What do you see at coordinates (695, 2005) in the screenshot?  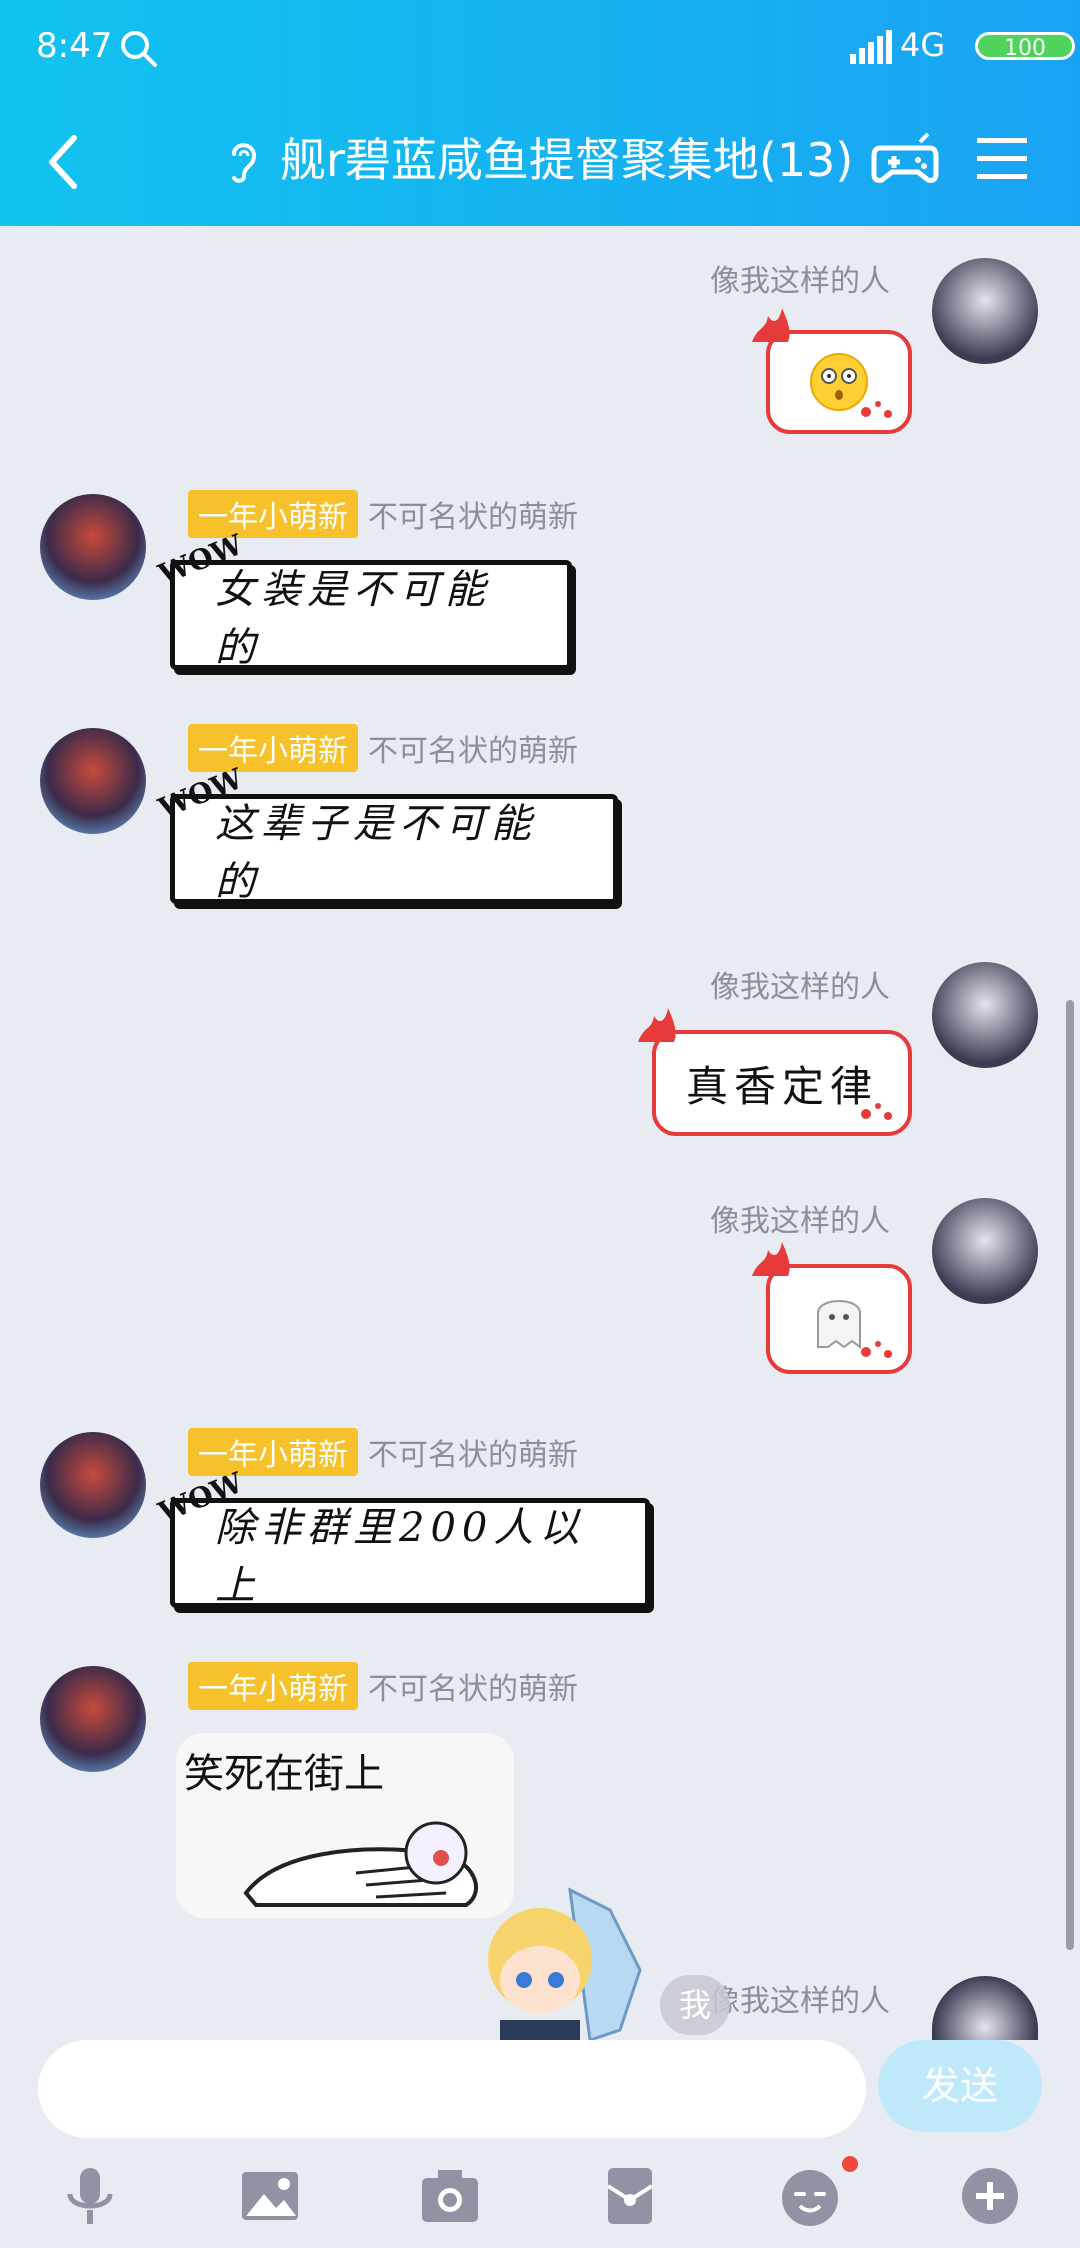 I see `me-label: 我` at bounding box center [695, 2005].